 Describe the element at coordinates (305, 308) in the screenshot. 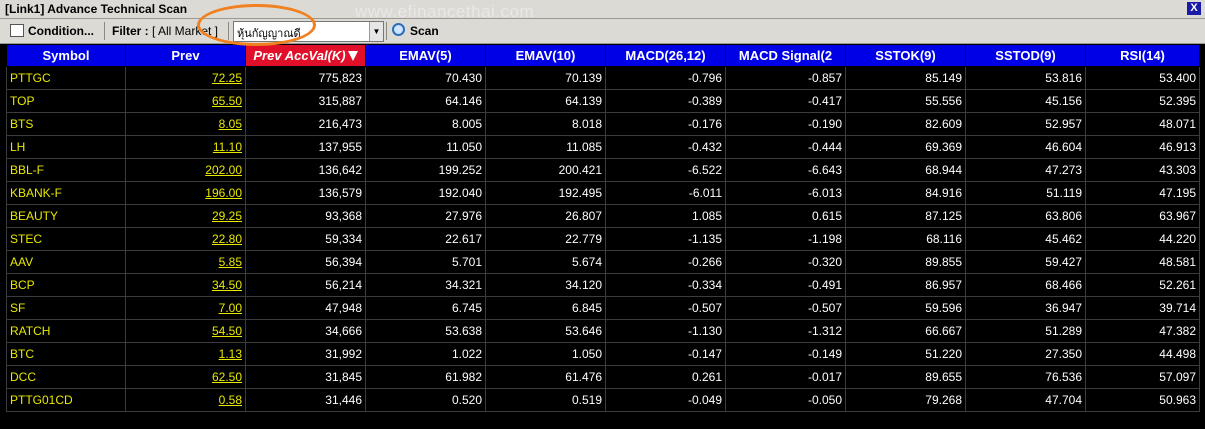

I see `cell-prev-accval: 47,948` at that location.